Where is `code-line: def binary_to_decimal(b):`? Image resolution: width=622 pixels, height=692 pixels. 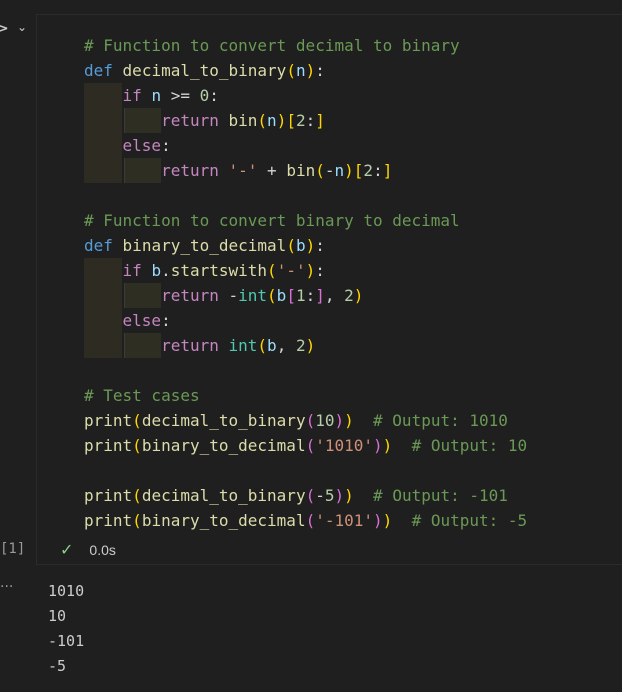 code-line: def binary_to_decimal(b): is located at coordinates (204, 245).